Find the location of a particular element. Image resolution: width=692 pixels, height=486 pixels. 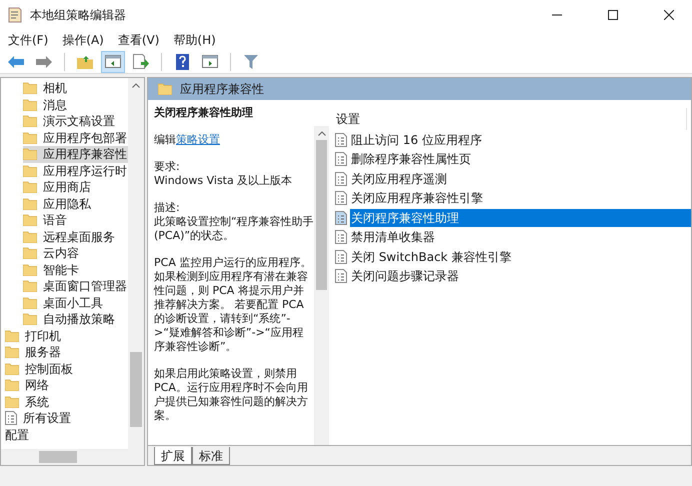

horizontal-scrollbar is located at coordinates (72, 457).